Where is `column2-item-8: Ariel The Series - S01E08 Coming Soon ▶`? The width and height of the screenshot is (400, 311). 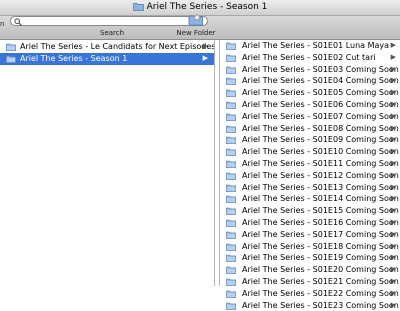
column2-item-8: Ariel The Series - S01E08 Coming Soon ▶ is located at coordinates (310, 129).